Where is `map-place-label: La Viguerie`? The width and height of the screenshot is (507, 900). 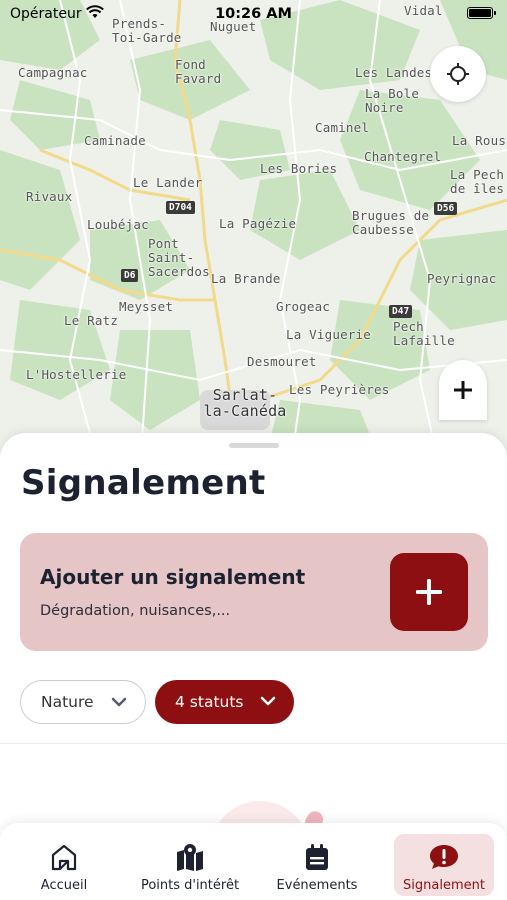 map-place-label: La Viguerie is located at coordinates (328, 334).